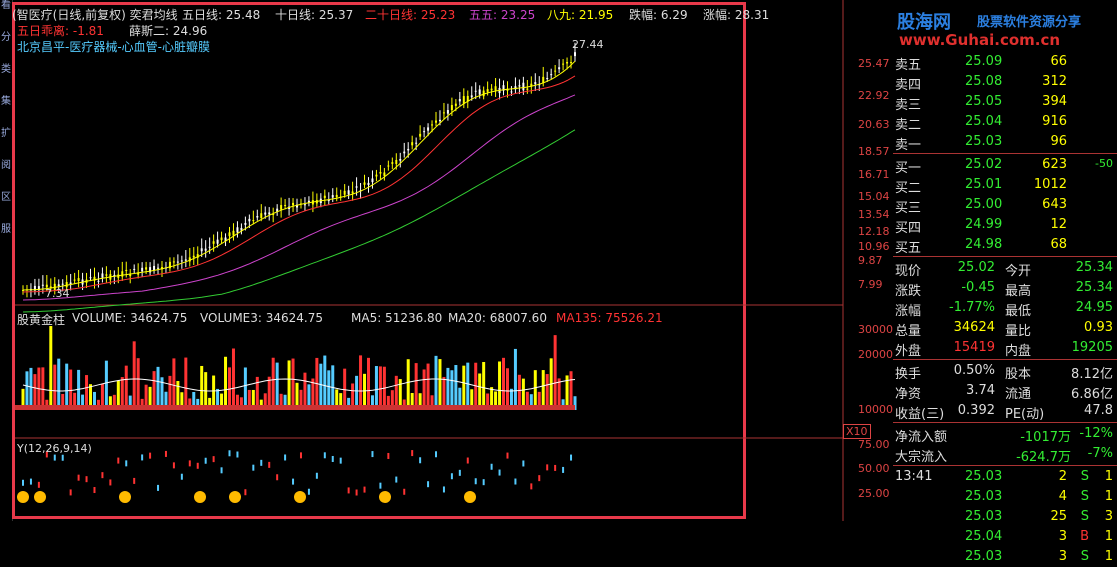 Image resolution: width=1117 pixels, height=567 pixels. What do you see at coordinates (984, 164) in the screenshot?
I see `bid-price: 25.02` at bounding box center [984, 164].